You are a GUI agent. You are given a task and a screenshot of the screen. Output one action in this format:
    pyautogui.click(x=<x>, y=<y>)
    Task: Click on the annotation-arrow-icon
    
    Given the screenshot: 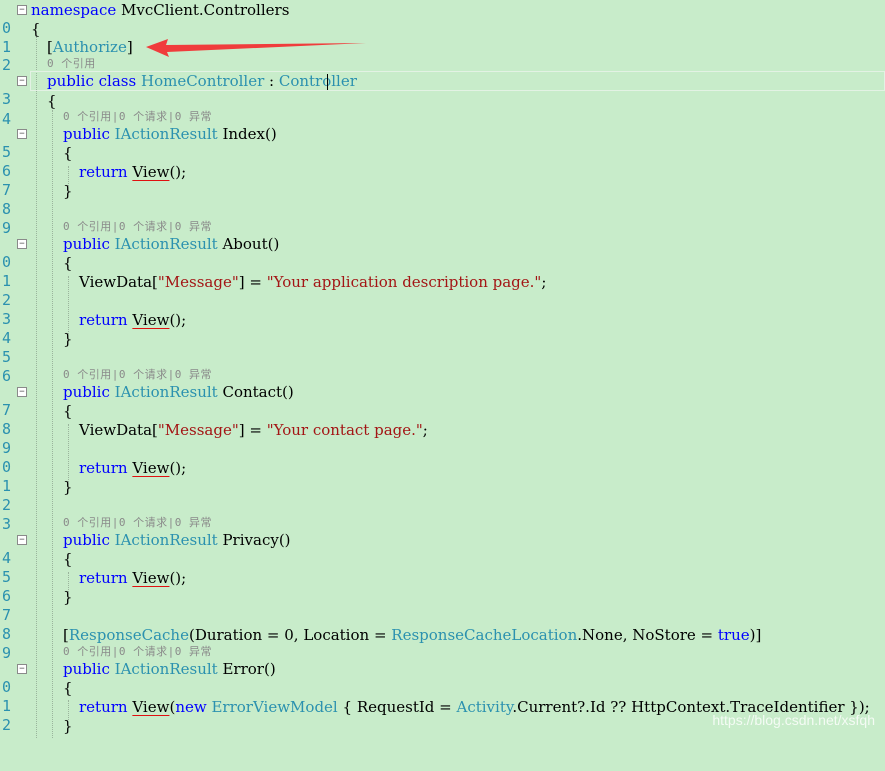 What is the action you would take?
    pyautogui.click(x=256, y=48)
    